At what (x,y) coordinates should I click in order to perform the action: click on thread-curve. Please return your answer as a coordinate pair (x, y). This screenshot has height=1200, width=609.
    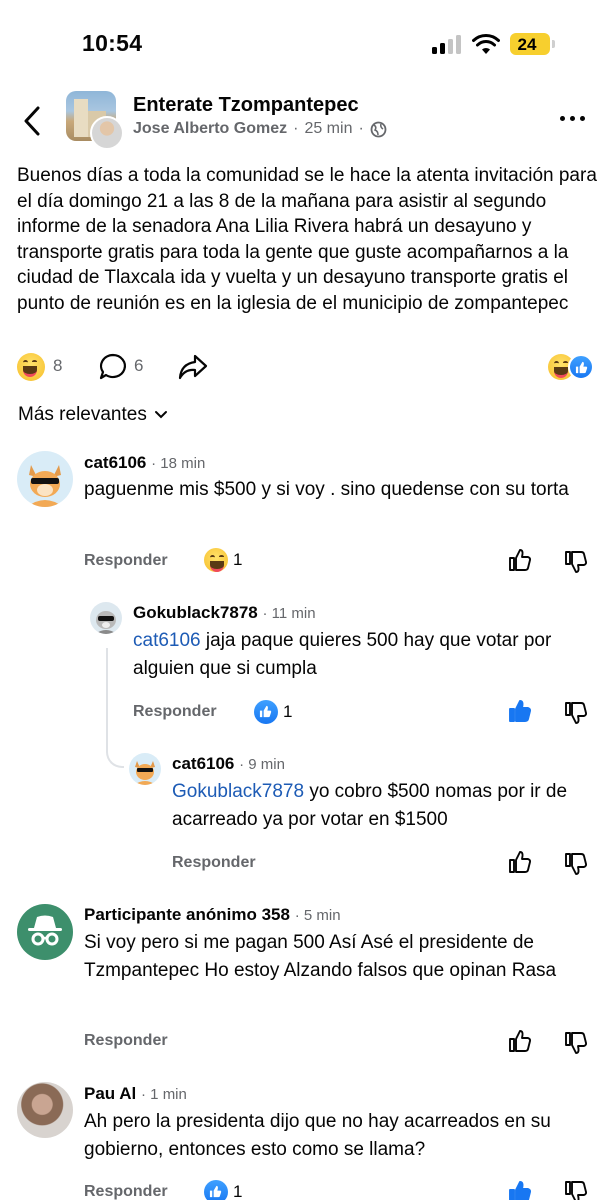
    Looking at the image, I should click on (115, 734).